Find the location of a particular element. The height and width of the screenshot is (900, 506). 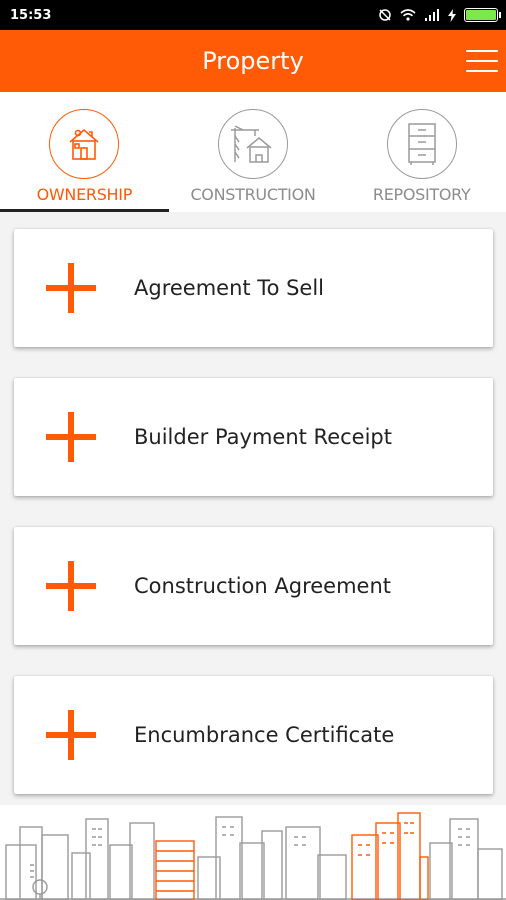

list-item-label: Agreement To Sell is located at coordinates (229, 288).